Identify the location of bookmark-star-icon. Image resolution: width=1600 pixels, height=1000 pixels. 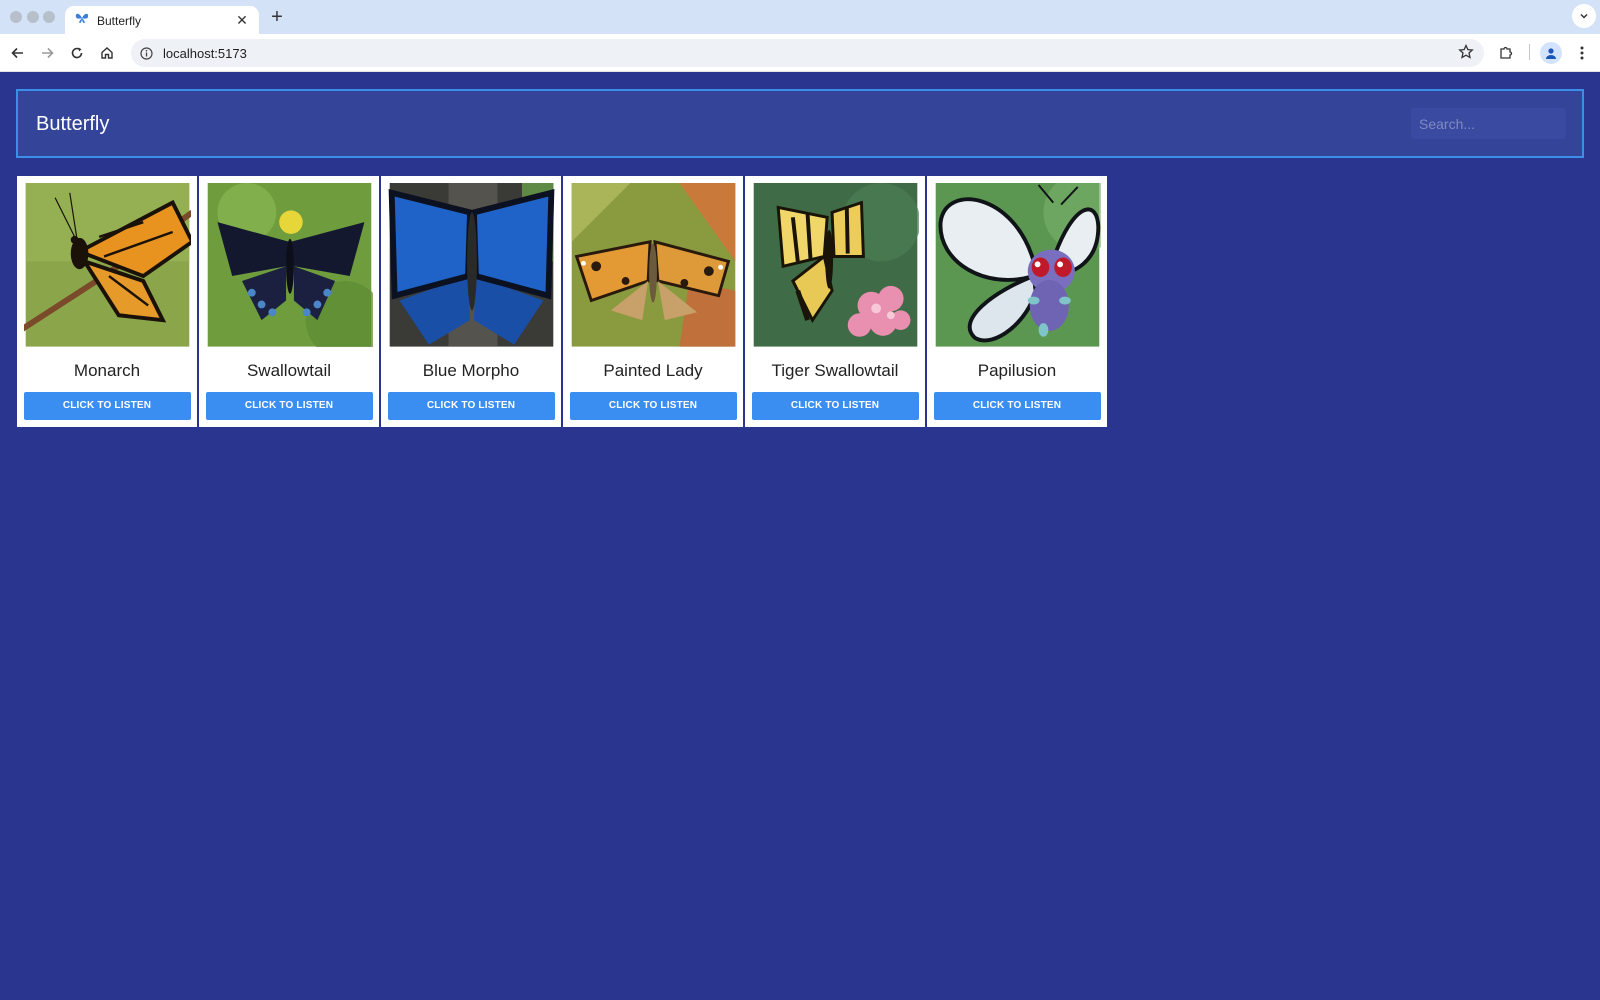
(1467, 52).